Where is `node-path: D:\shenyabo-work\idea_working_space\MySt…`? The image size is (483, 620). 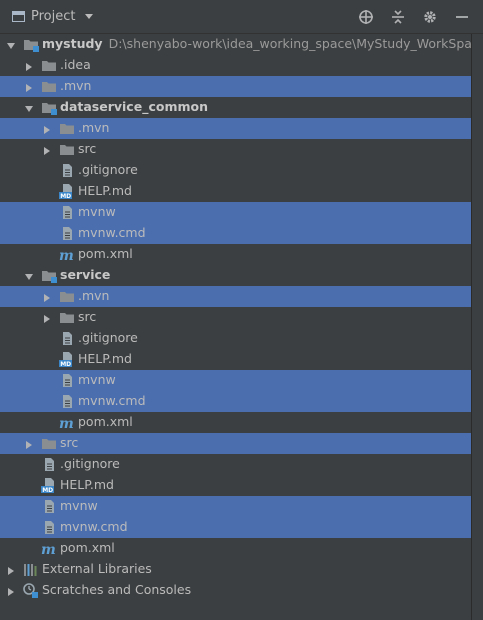
node-path: D:\shenyabo-work\idea_working_space\MySt… is located at coordinates (295, 43).